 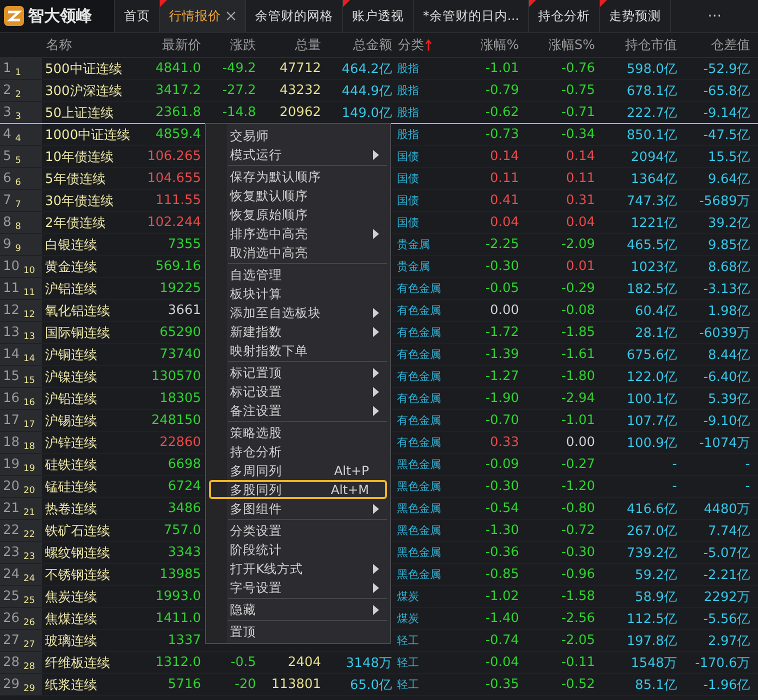 What do you see at coordinates (656, 333) in the screenshot?
I see `table-cell-text: 28.1亿` at bounding box center [656, 333].